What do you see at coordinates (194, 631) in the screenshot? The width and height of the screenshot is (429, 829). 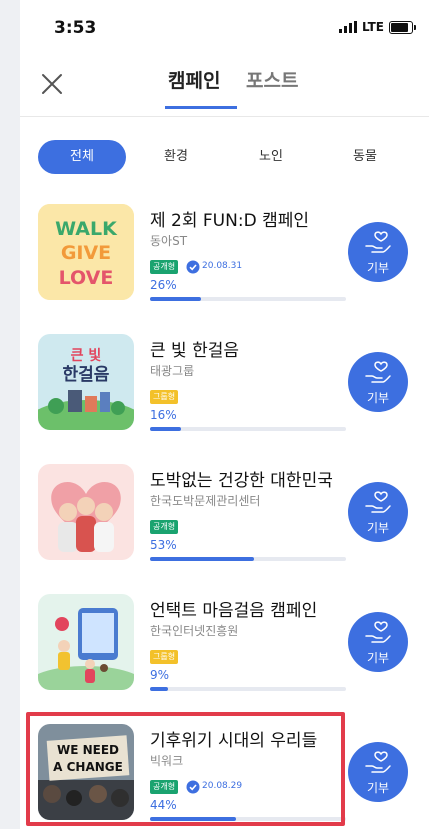 I see `campaign-organizer: 한국인터넷진흥원` at bounding box center [194, 631].